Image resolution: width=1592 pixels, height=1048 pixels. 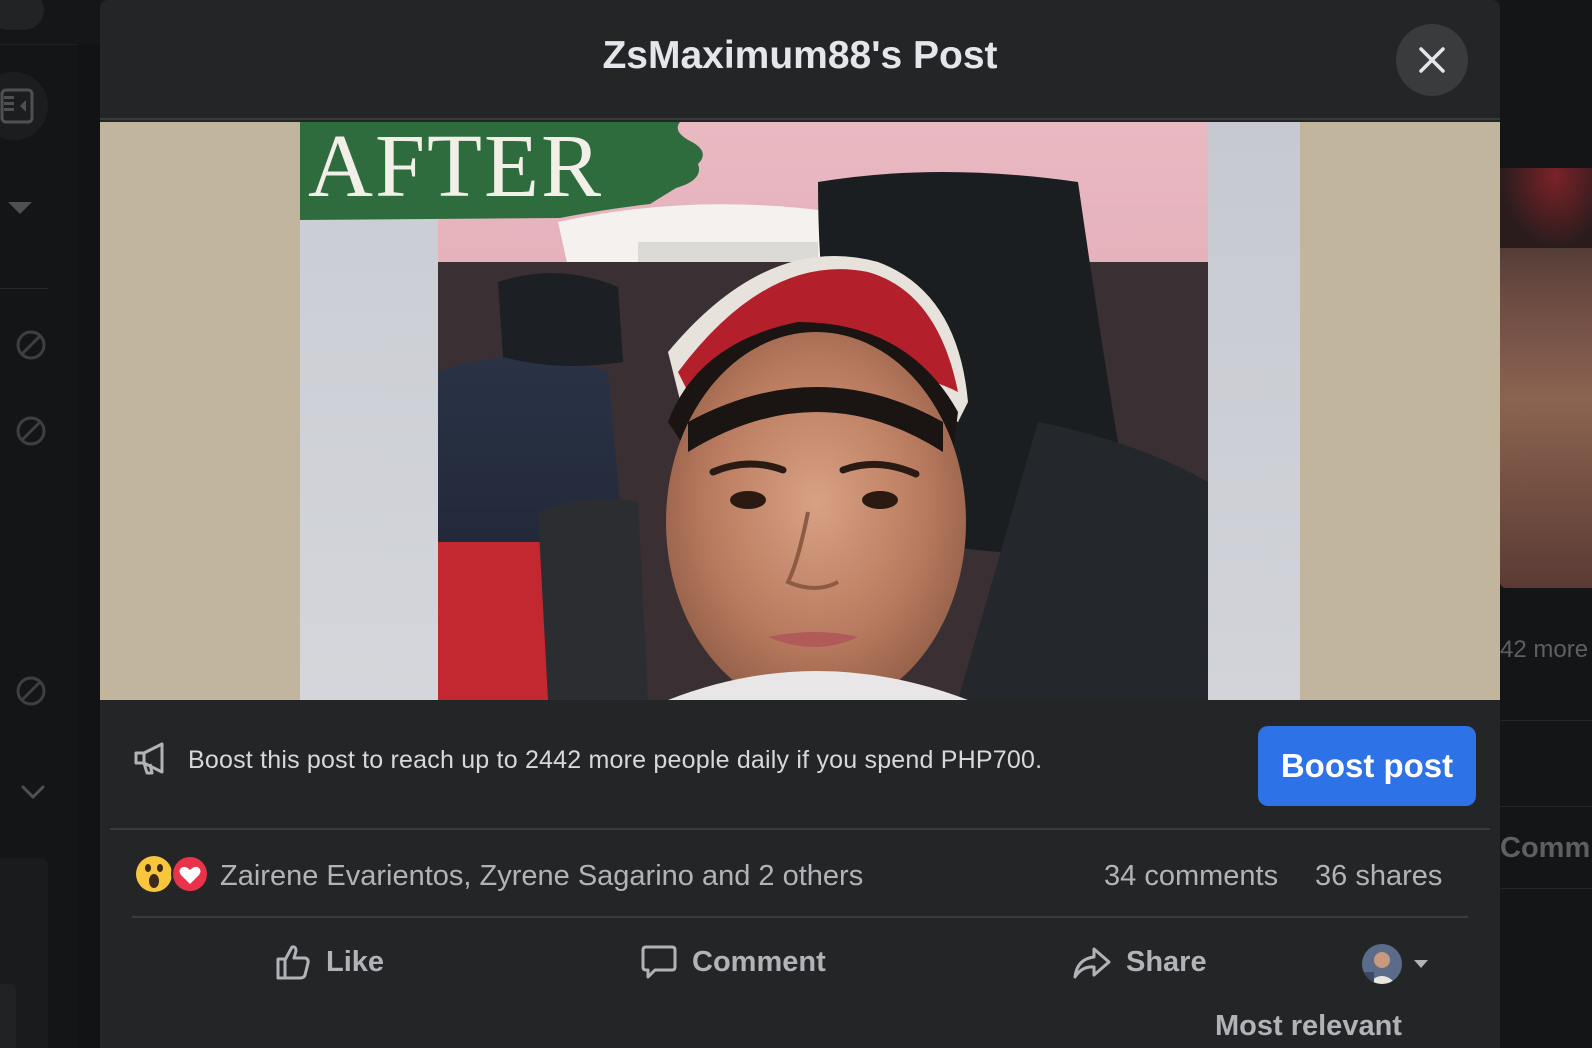 I want to click on photo-side-panel, so click(x=1254, y=411).